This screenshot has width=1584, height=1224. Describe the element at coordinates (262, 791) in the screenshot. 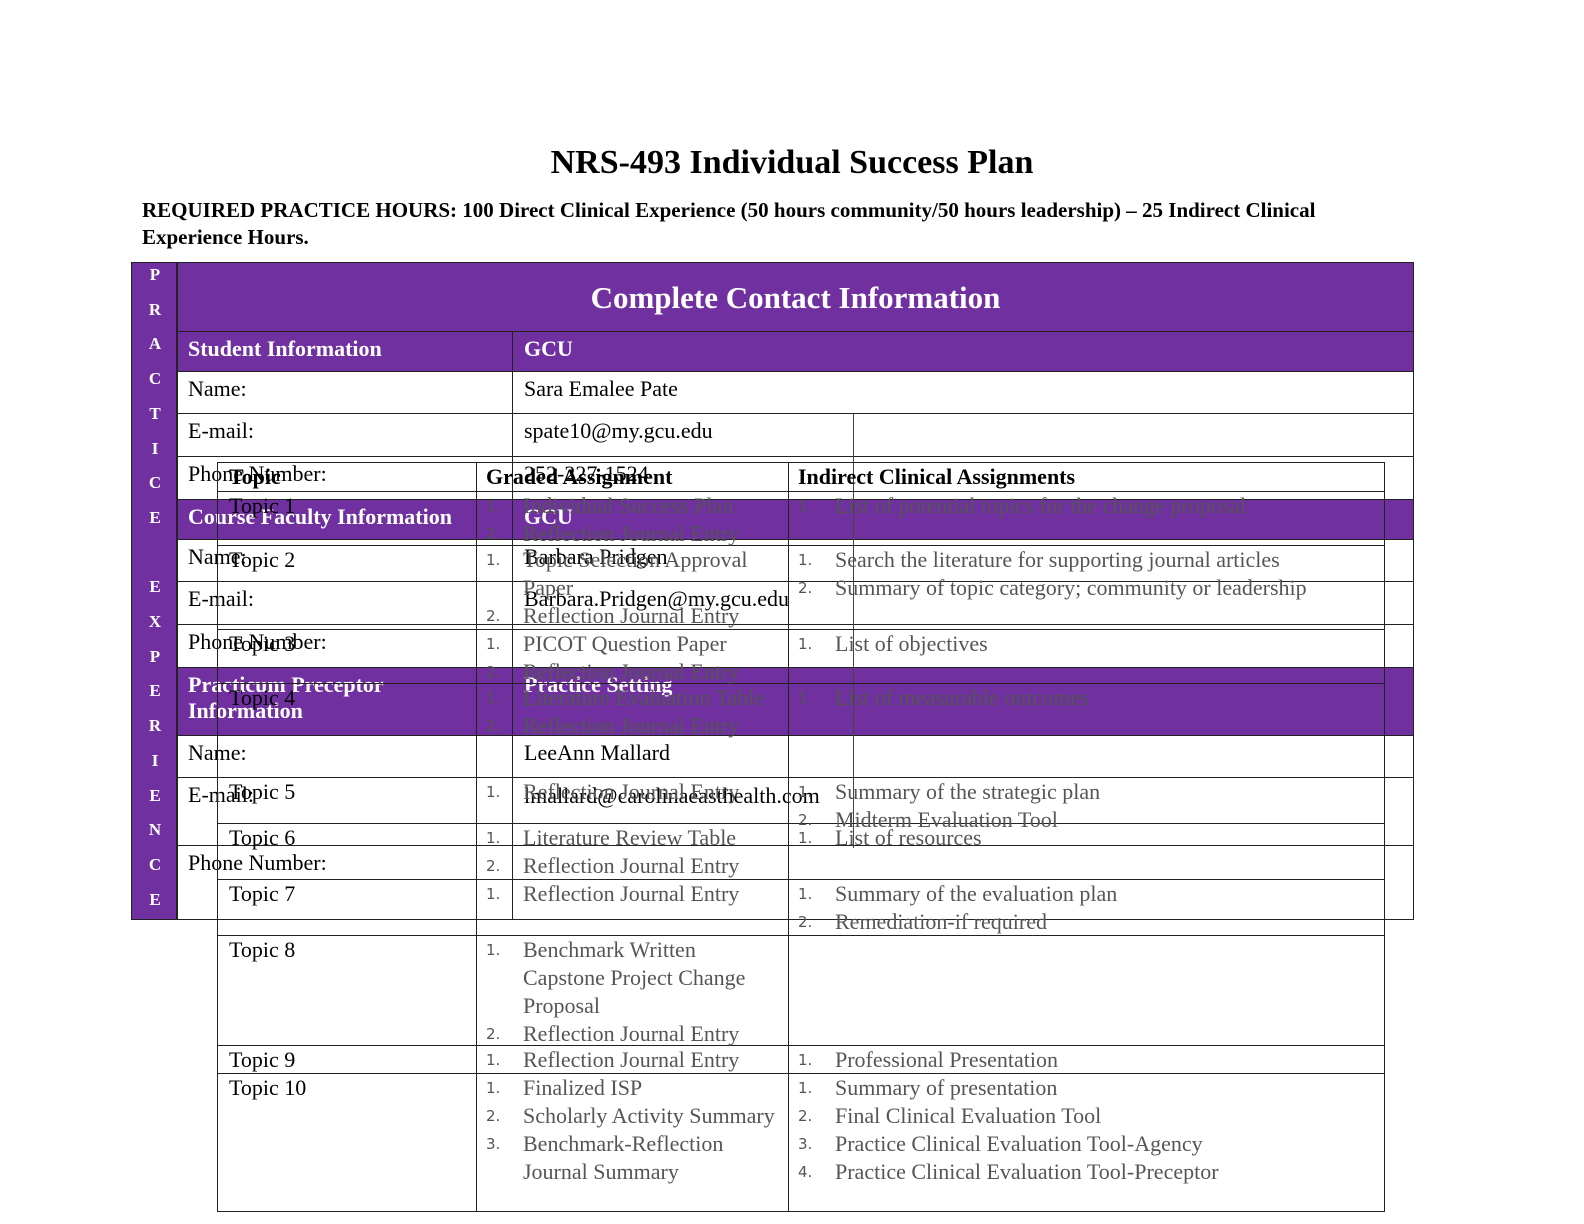

I see `topic-label: Topic 5` at that location.